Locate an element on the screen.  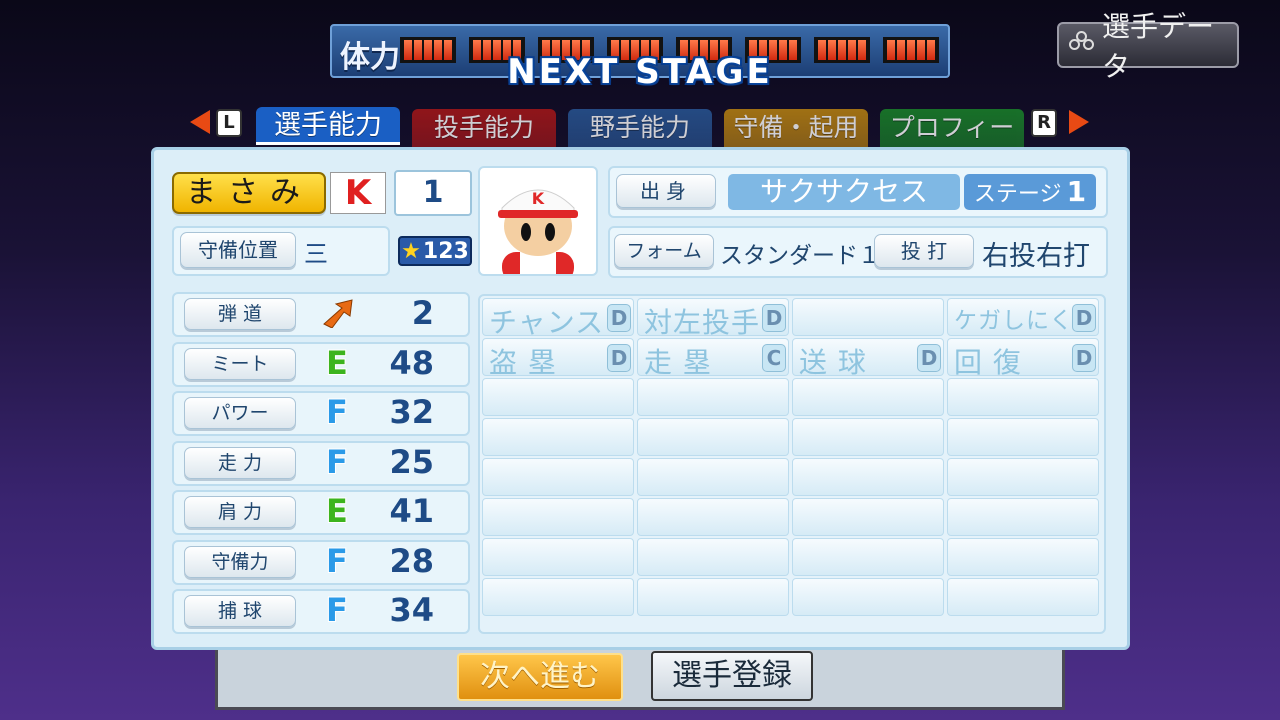
ability-value: 41 is located at coordinates (411, 511).